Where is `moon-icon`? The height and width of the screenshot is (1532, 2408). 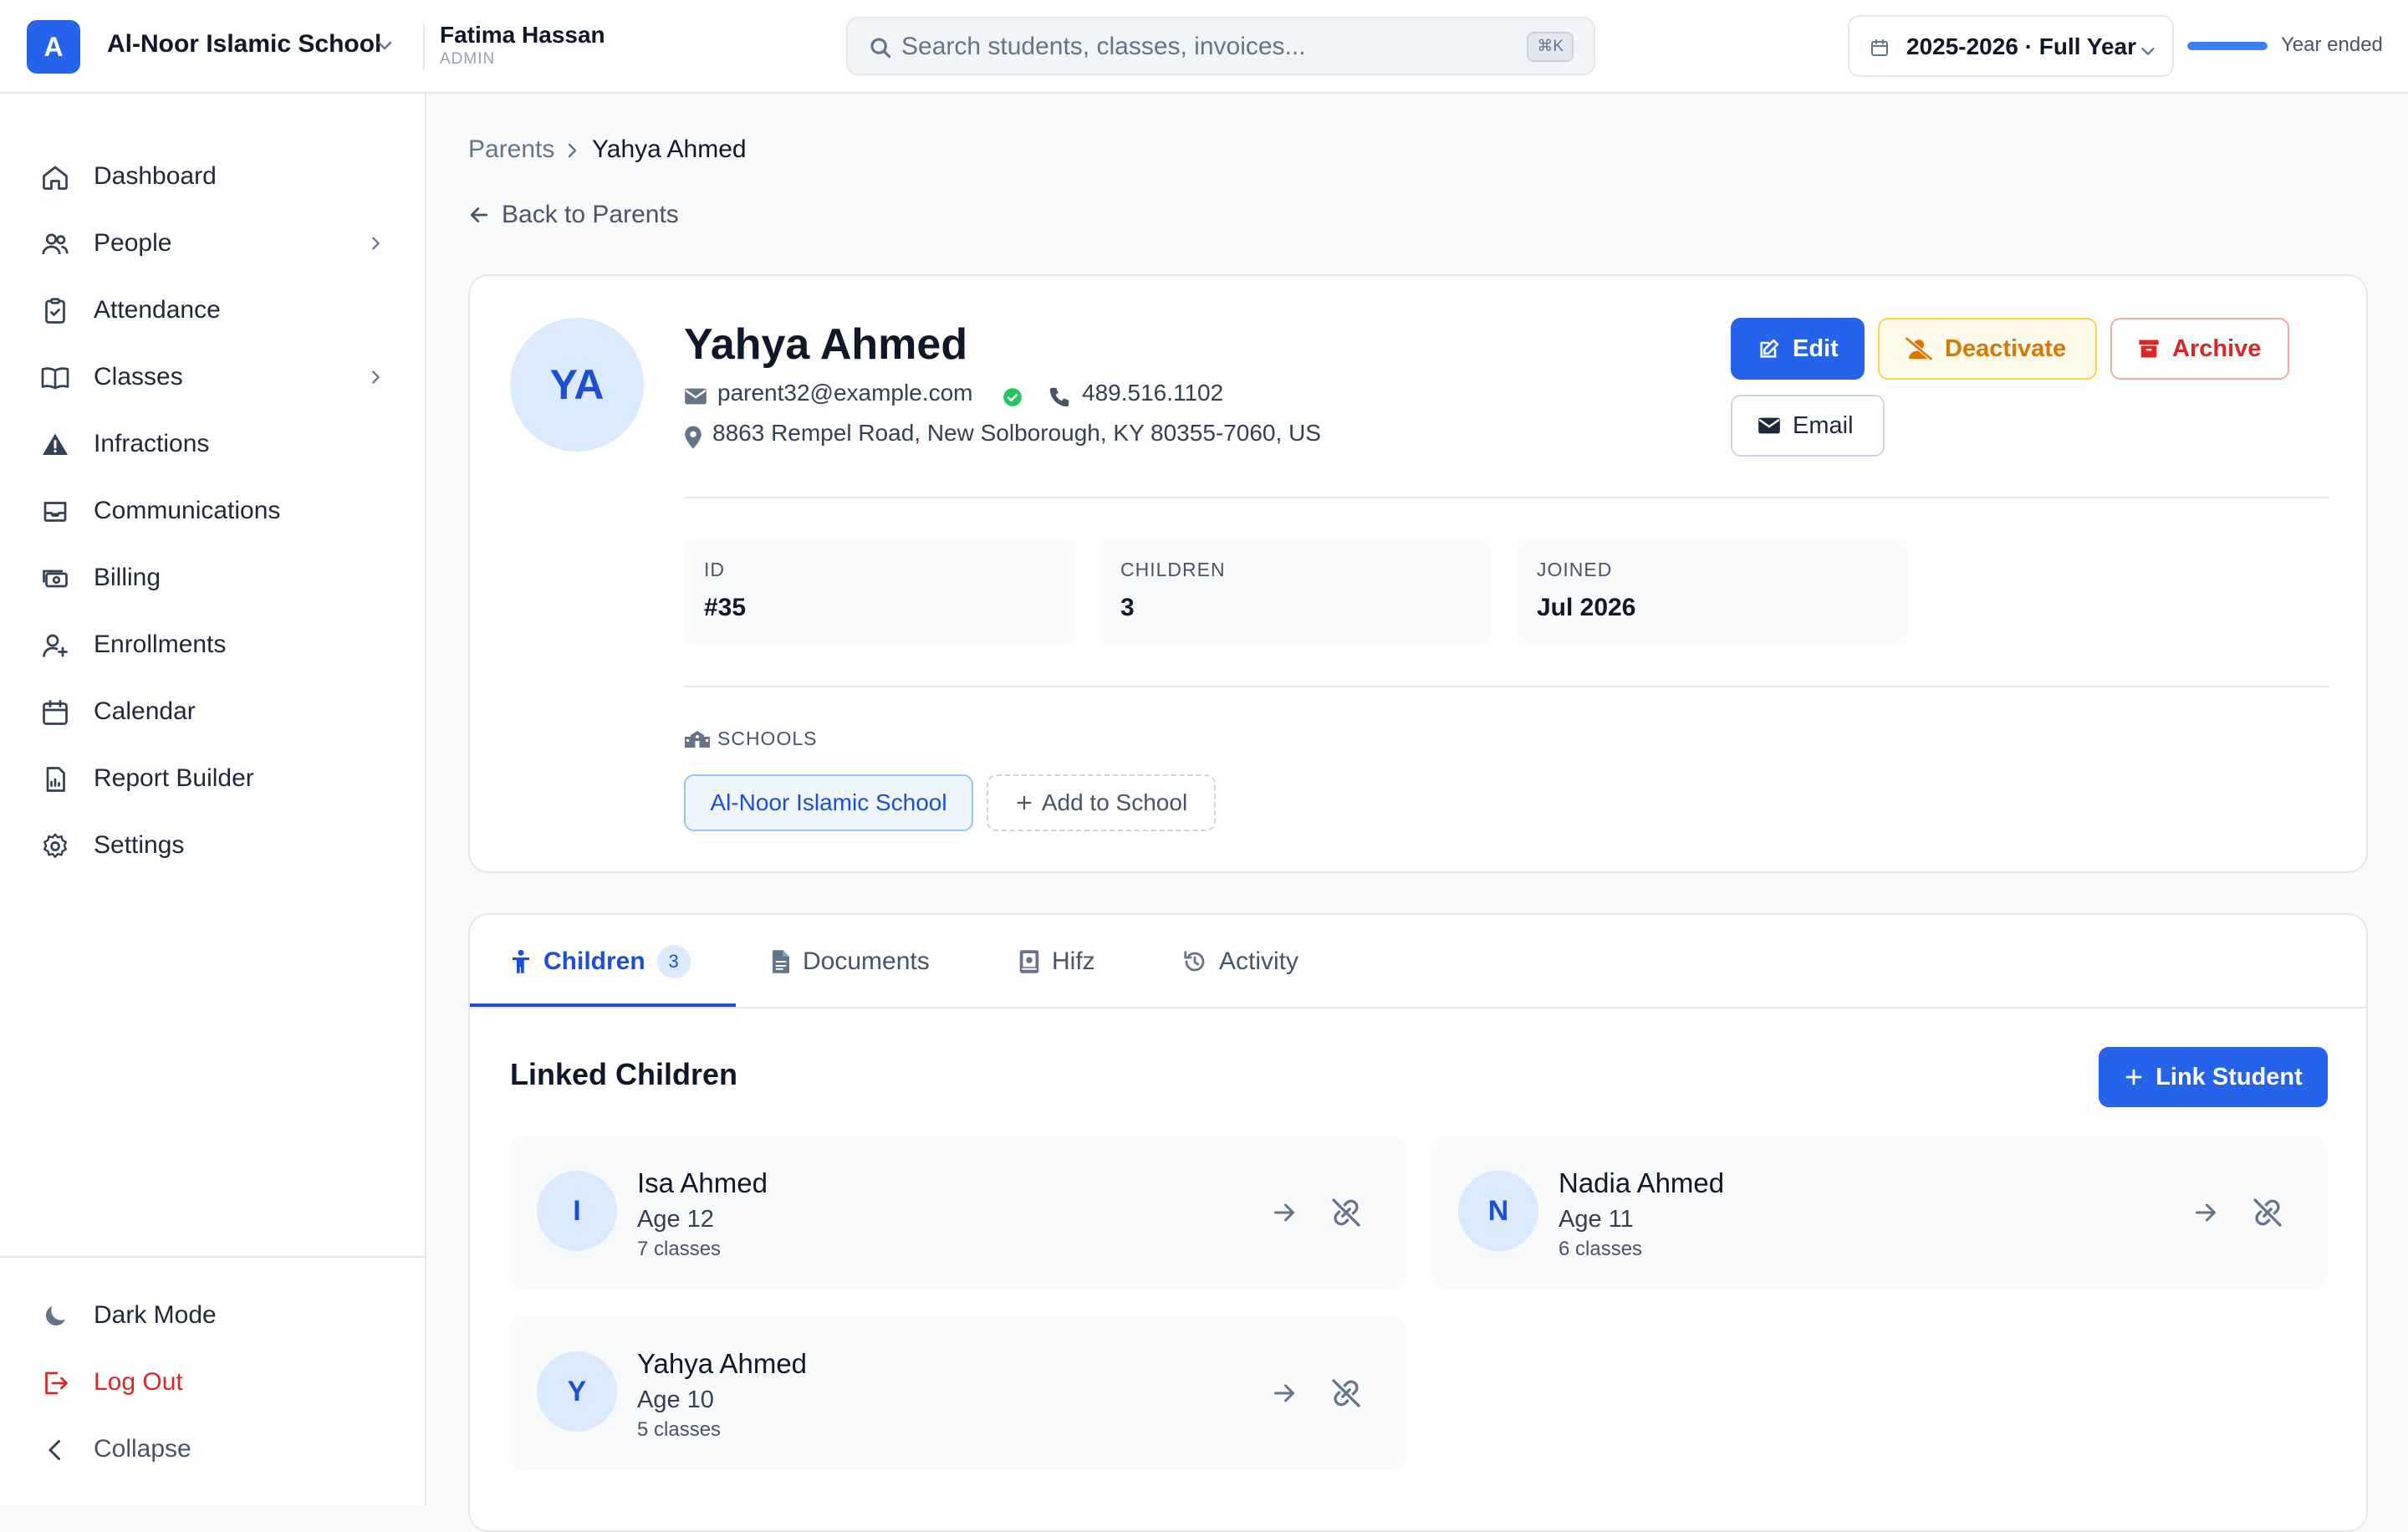 moon-icon is located at coordinates (55, 1316).